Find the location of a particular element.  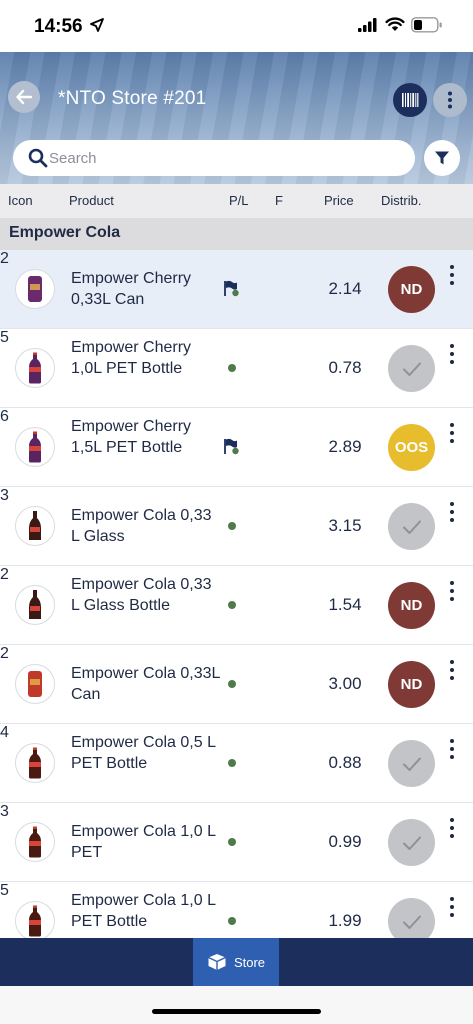

status-bar: 14:56 is located at coordinates (236, 26).